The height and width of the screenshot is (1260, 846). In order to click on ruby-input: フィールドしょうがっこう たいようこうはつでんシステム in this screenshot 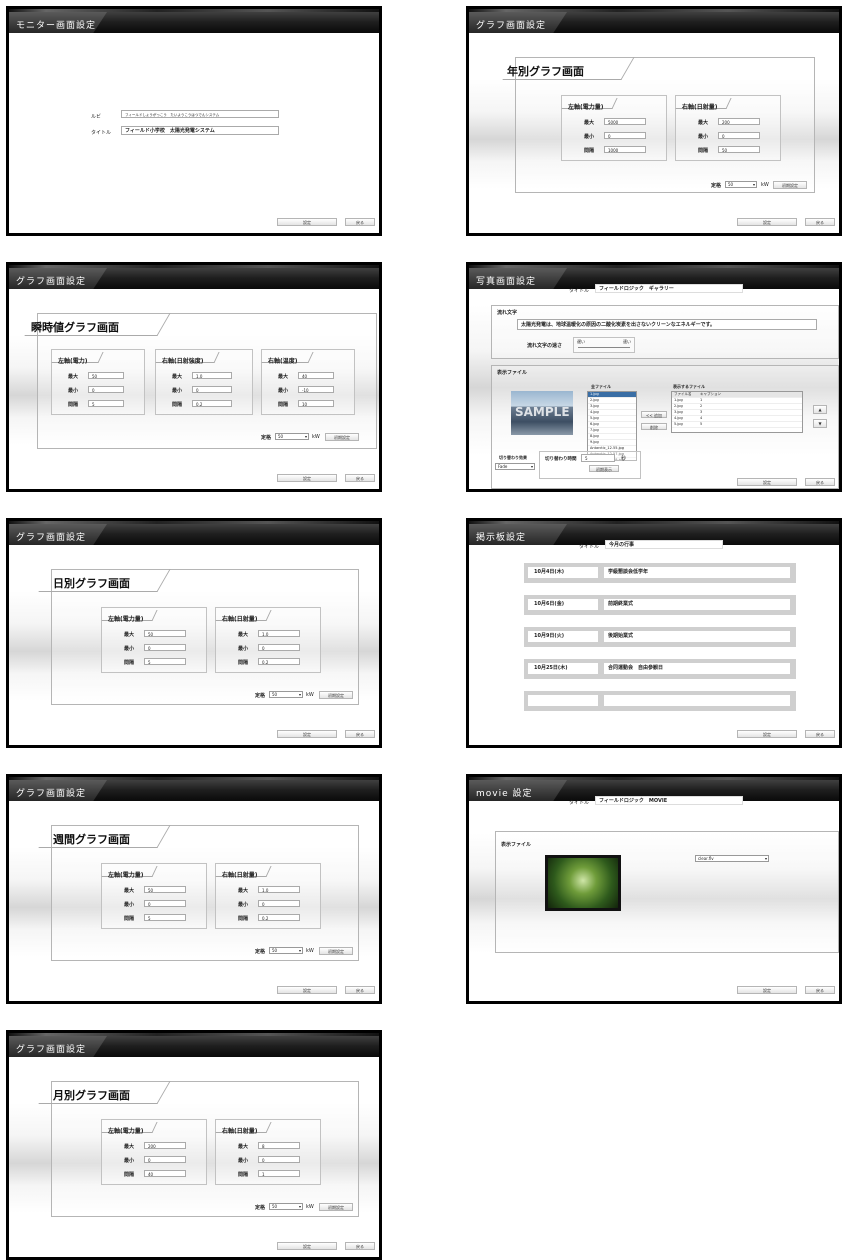, I will do `click(200, 114)`.